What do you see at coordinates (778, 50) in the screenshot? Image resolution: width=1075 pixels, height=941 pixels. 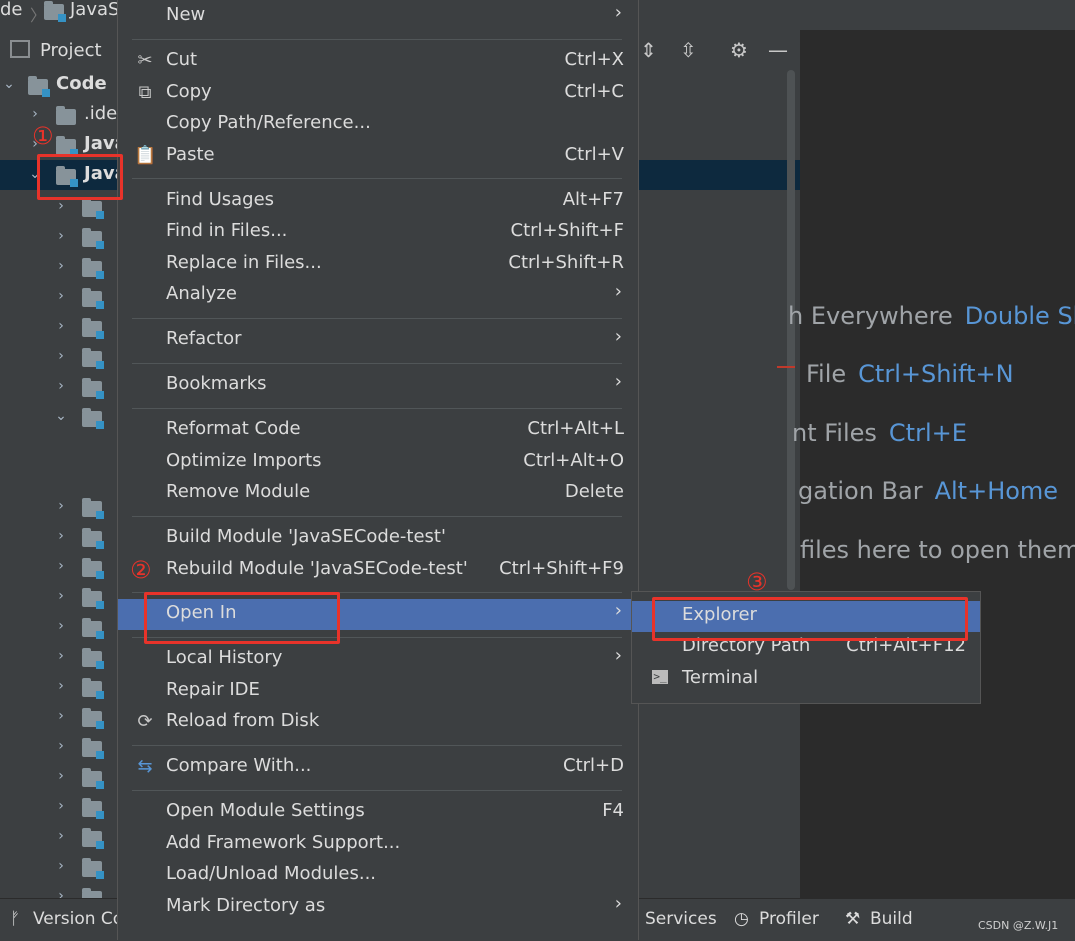 I see `minimize-icon: —` at bounding box center [778, 50].